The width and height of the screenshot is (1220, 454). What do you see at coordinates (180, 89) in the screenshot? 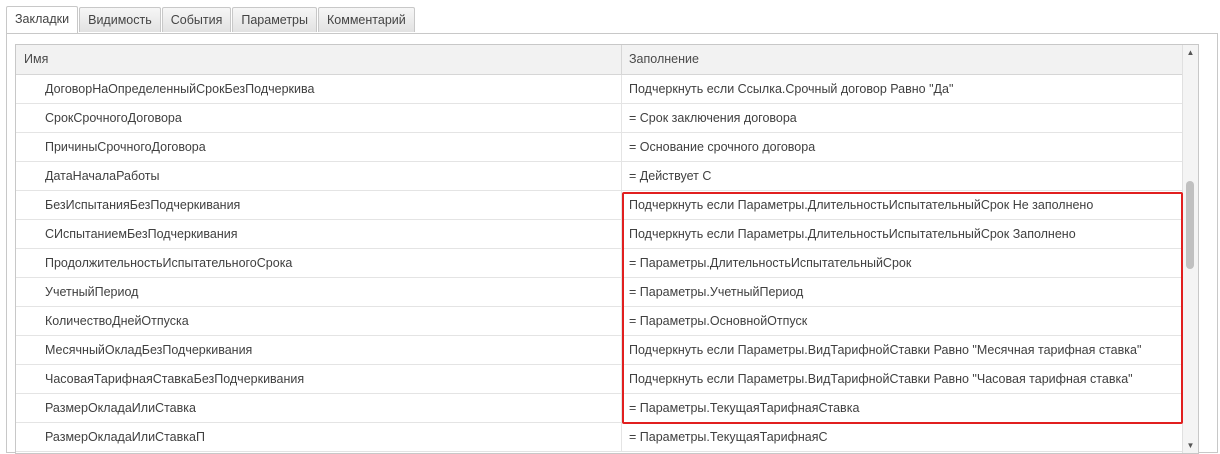
I see `row-name: ДоговорНаОпределенныйСрокБезПодчеркива` at bounding box center [180, 89].